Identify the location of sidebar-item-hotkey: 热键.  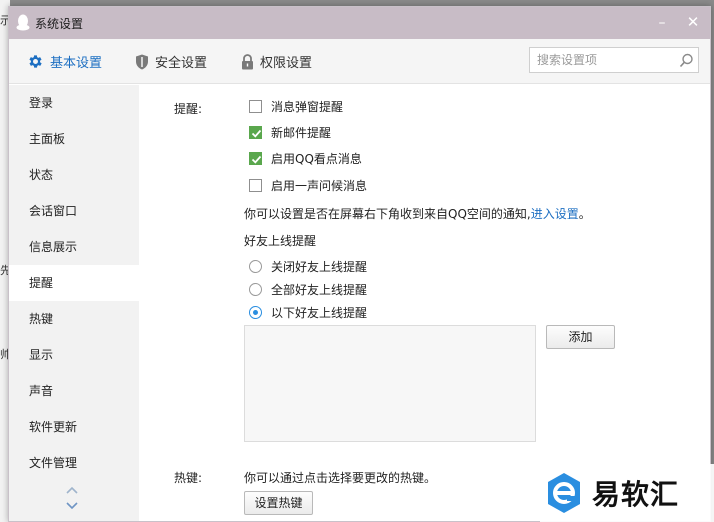
(74, 319).